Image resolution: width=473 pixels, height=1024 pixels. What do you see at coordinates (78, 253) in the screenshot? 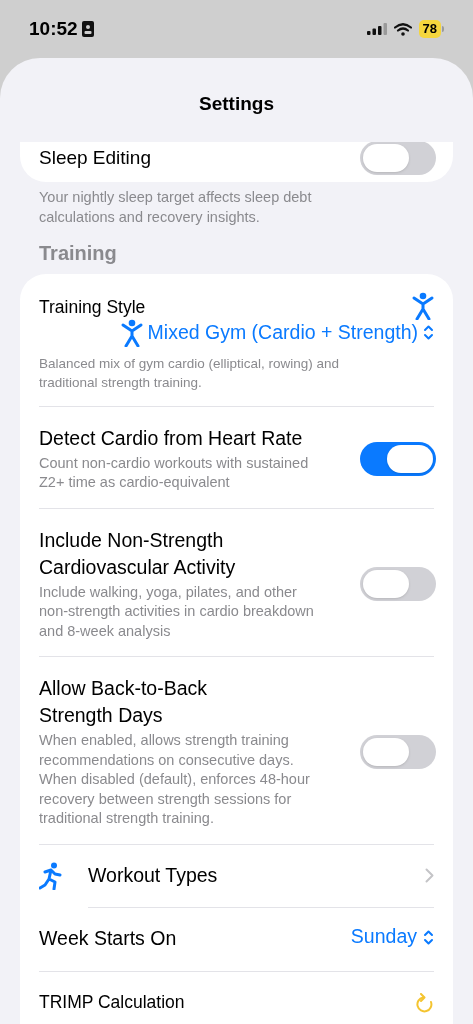
I see `section-header: Training` at bounding box center [78, 253].